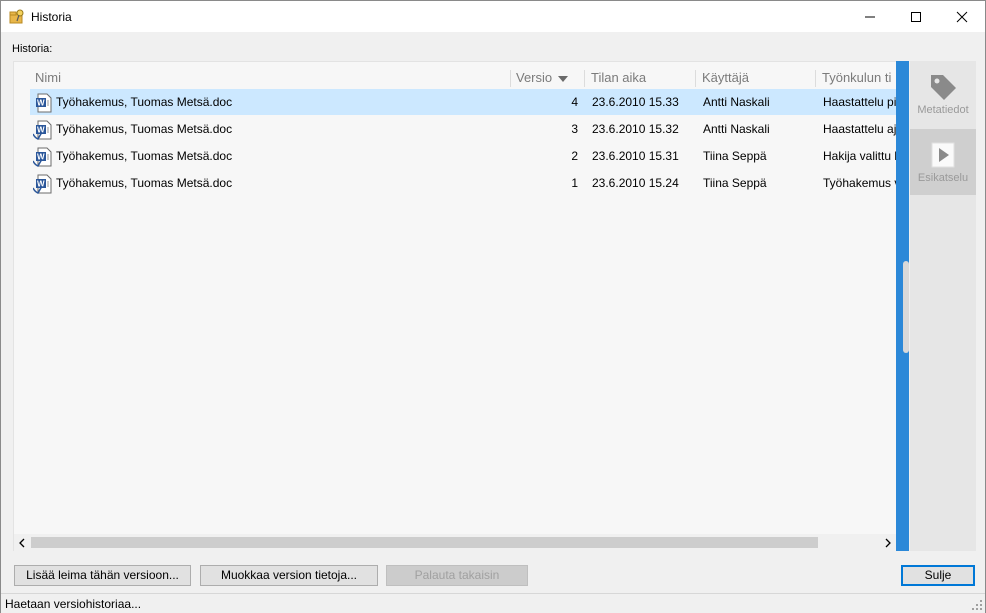  Describe the element at coordinates (17, 17) in the screenshot. I see `folder-key-icon` at that location.